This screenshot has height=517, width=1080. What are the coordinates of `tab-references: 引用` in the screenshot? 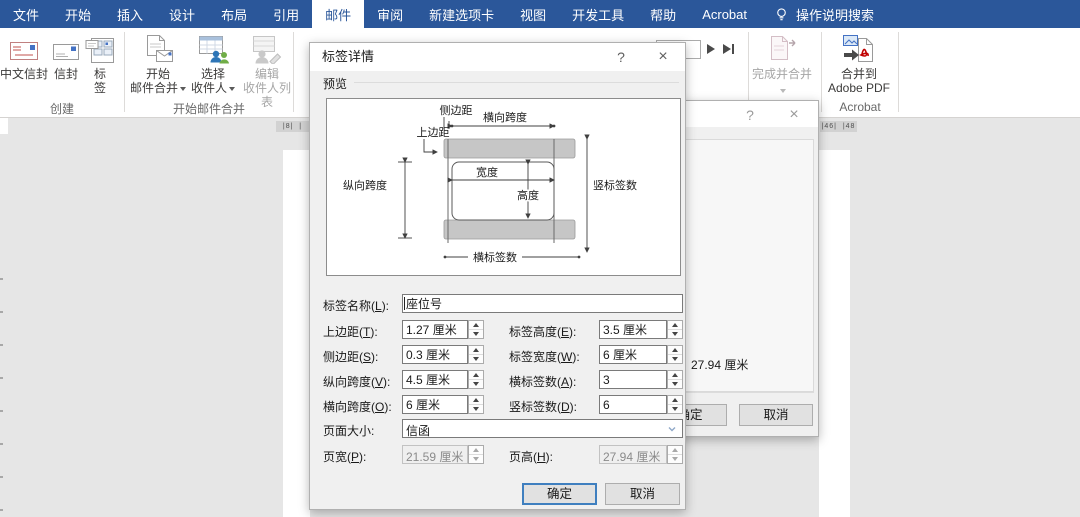 It's located at (286, 14).